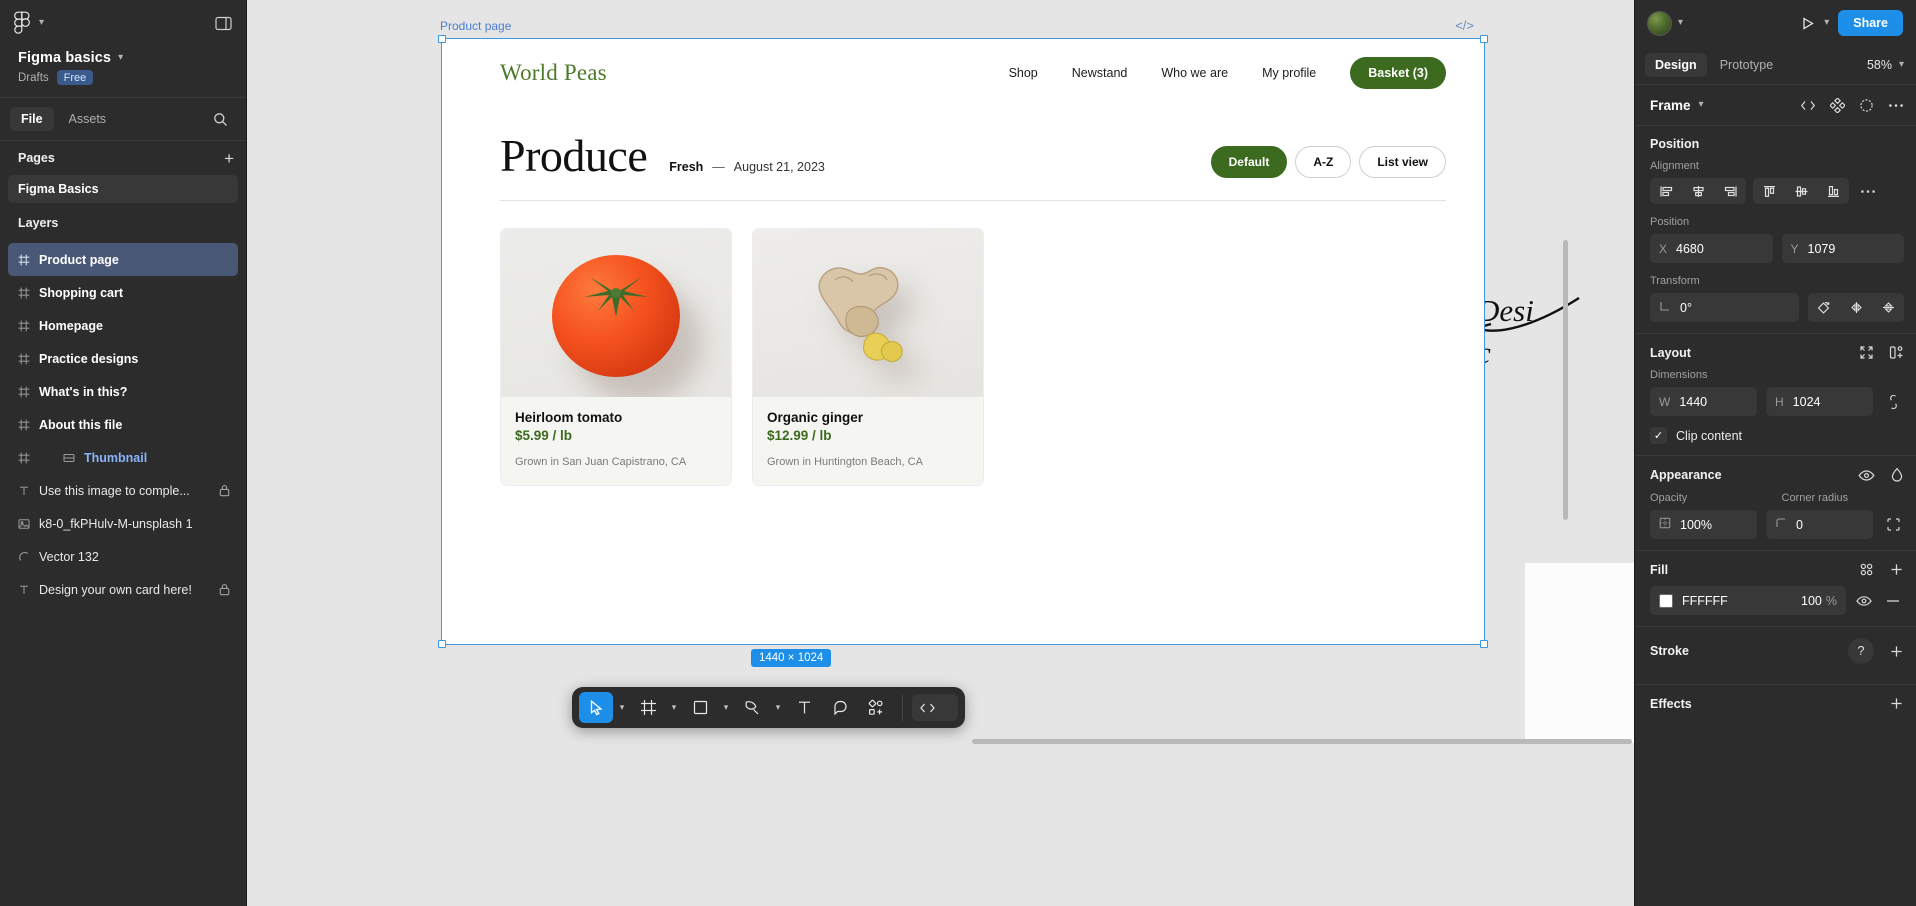 Image resolution: width=1916 pixels, height=906 pixels. Describe the element at coordinates (1703, 524) in the screenshot. I see `opacity-field: 100%` at that location.